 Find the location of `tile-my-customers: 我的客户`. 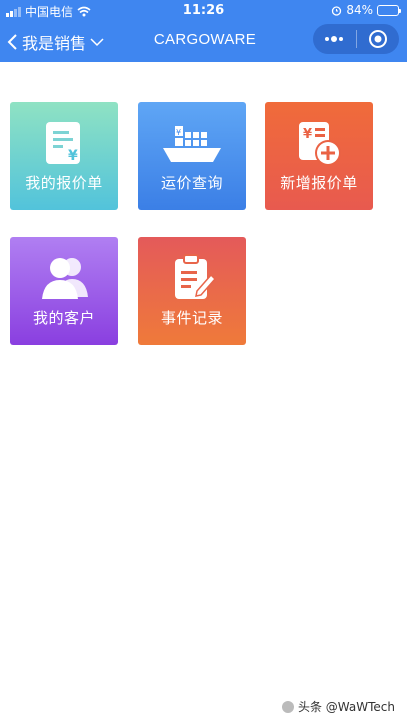

tile-my-customers: 我的客户 is located at coordinates (64, 291).